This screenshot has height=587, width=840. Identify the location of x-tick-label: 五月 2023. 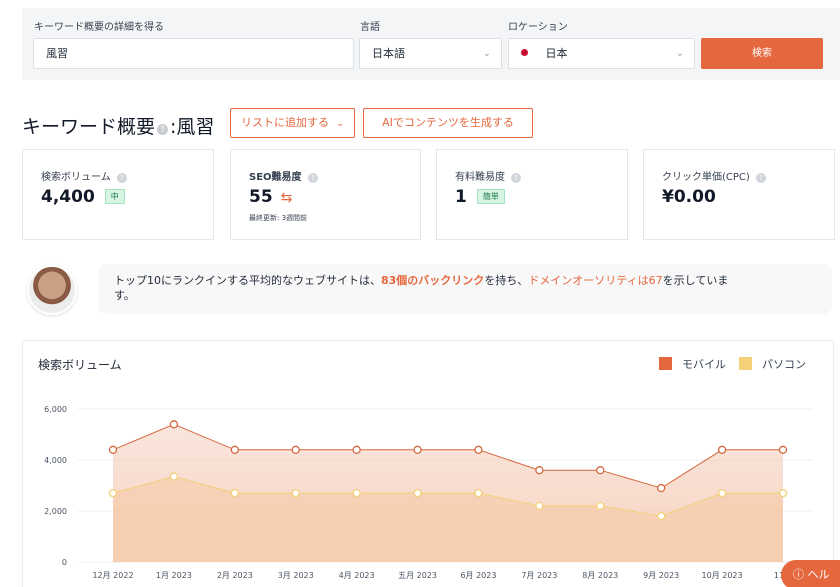
(417, 575).